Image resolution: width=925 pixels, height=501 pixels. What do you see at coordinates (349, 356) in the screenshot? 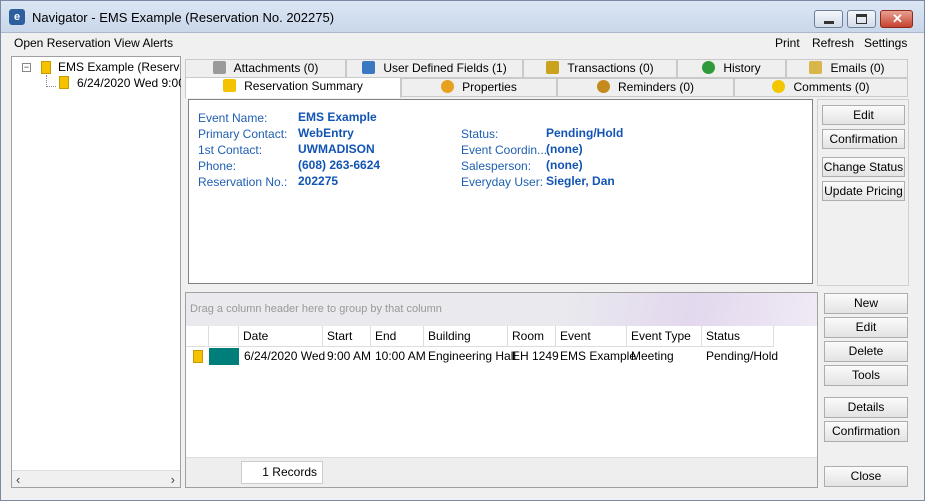
I see `cell-start: 9:00 AM` at bounding box center [349, 356].